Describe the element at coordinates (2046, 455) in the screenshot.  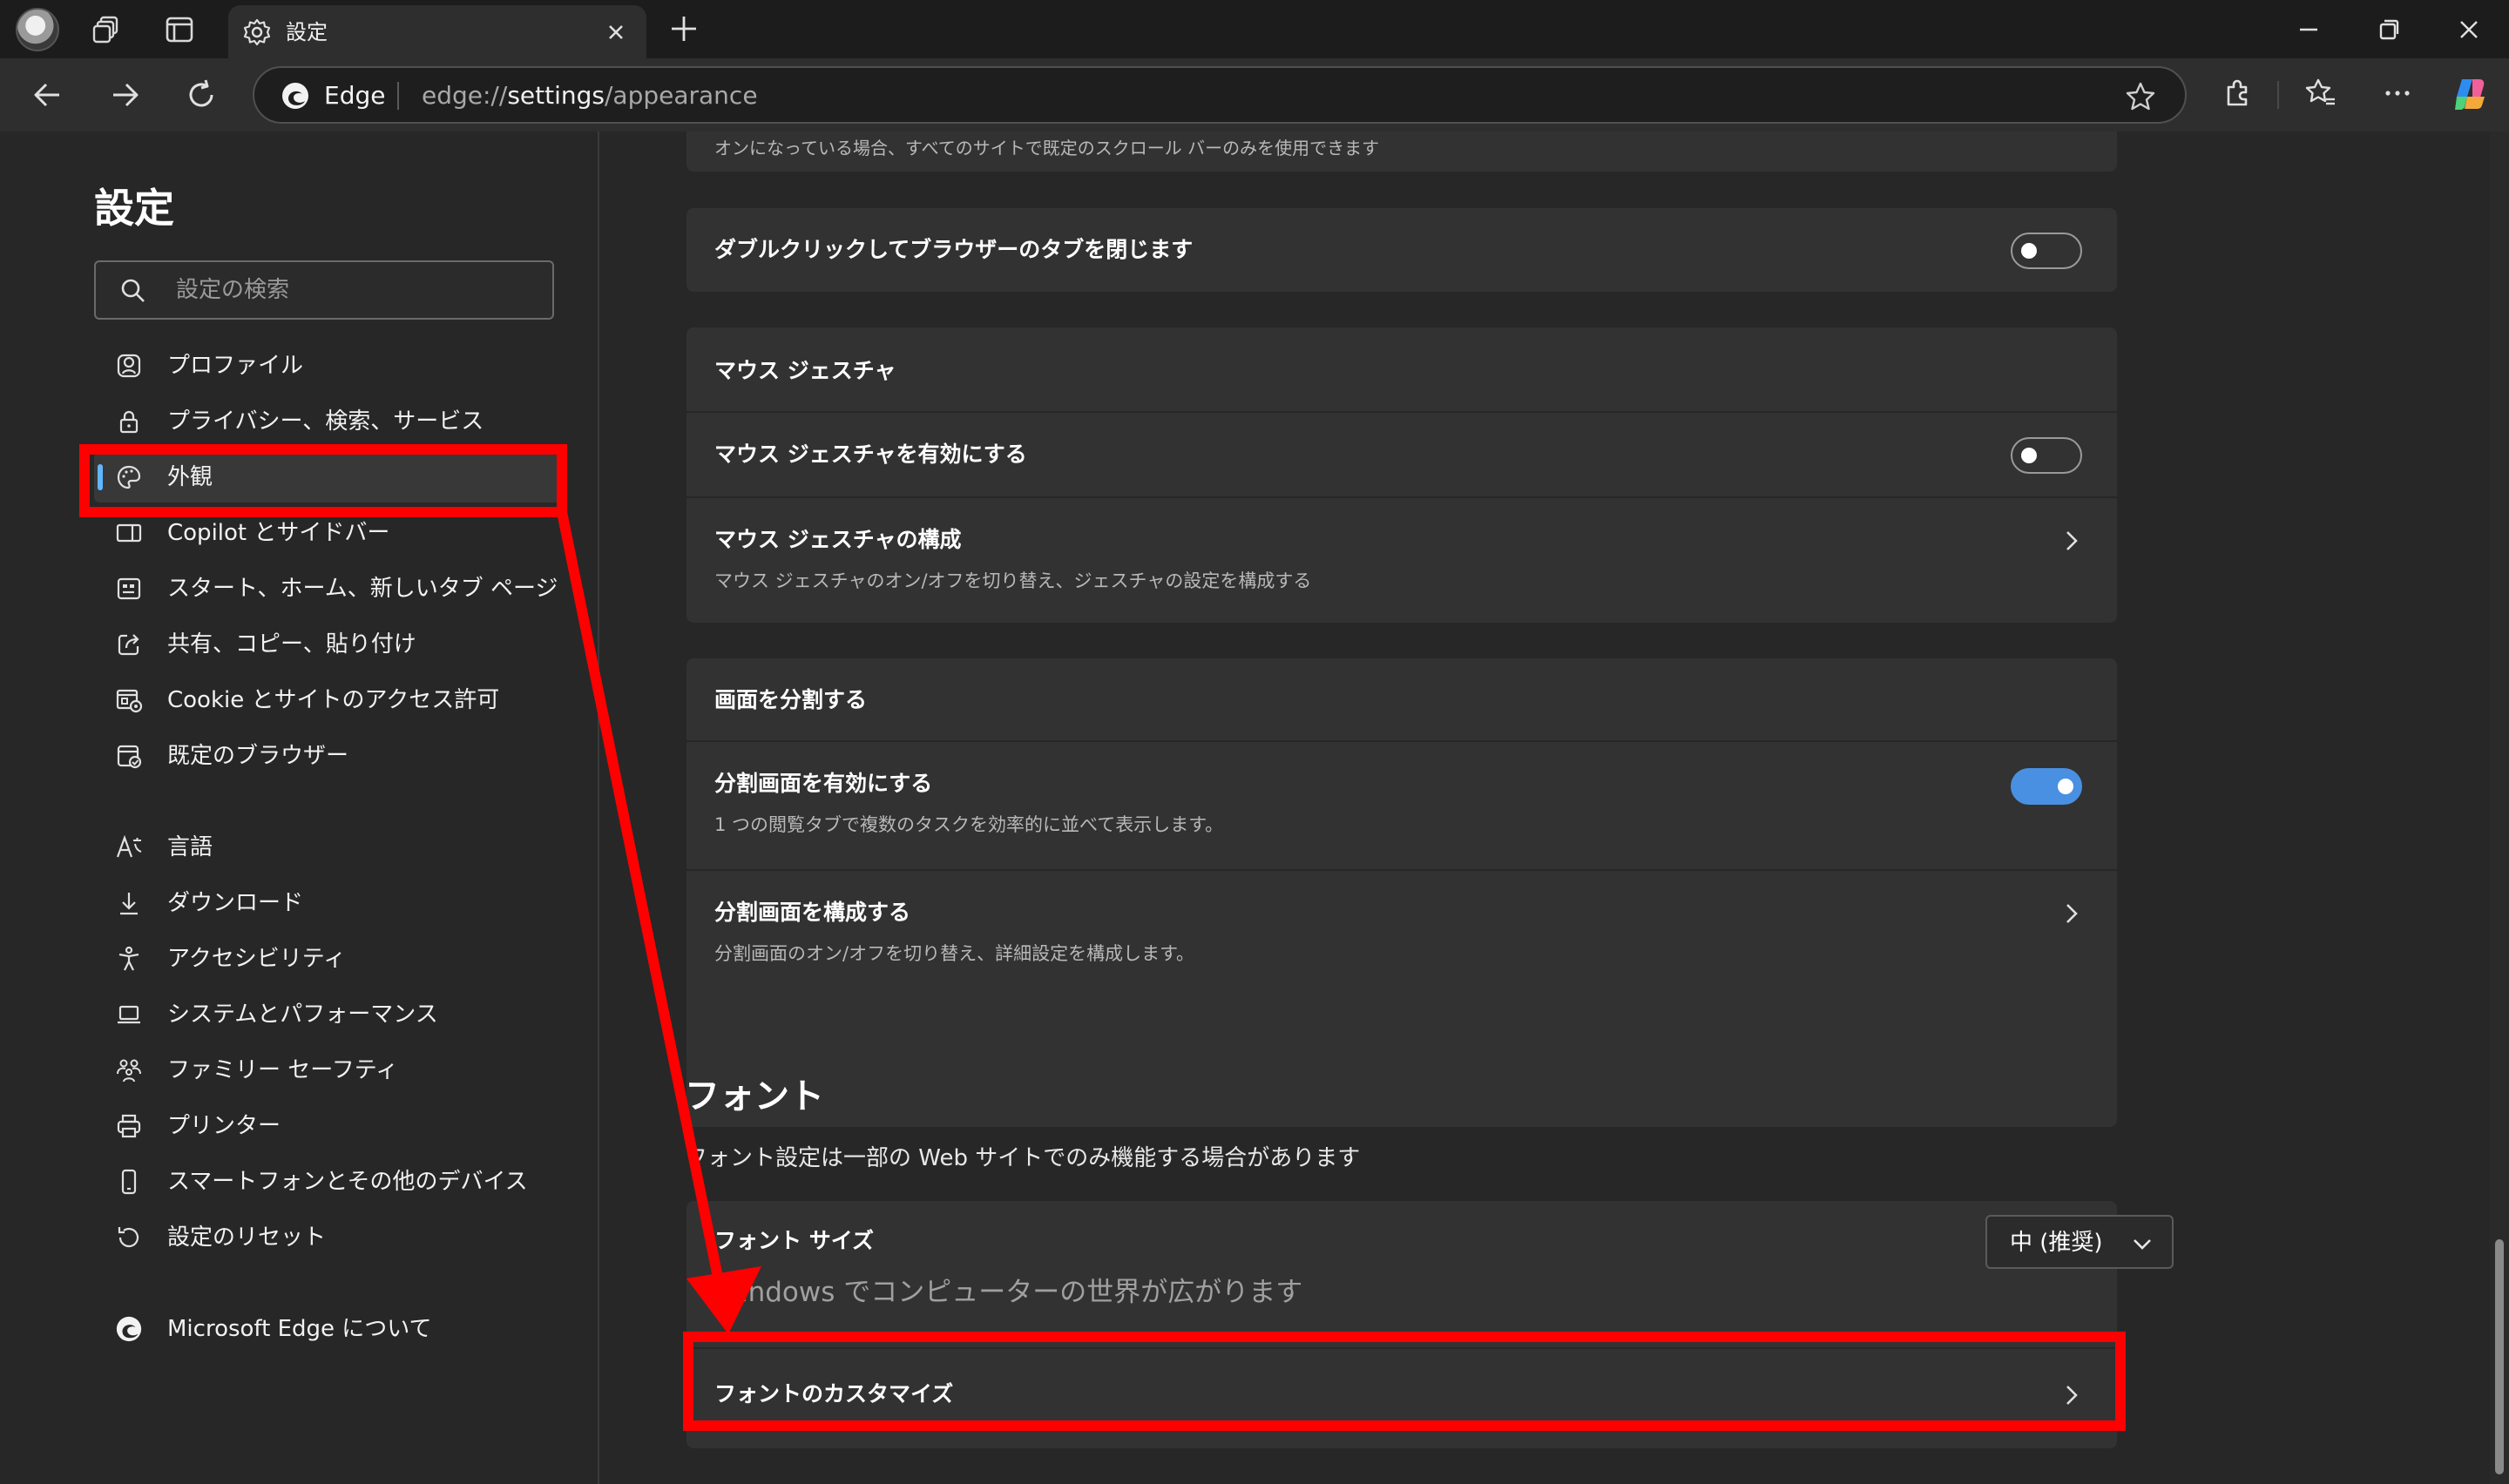
I see `mouse-gesture-toggle` at that location.